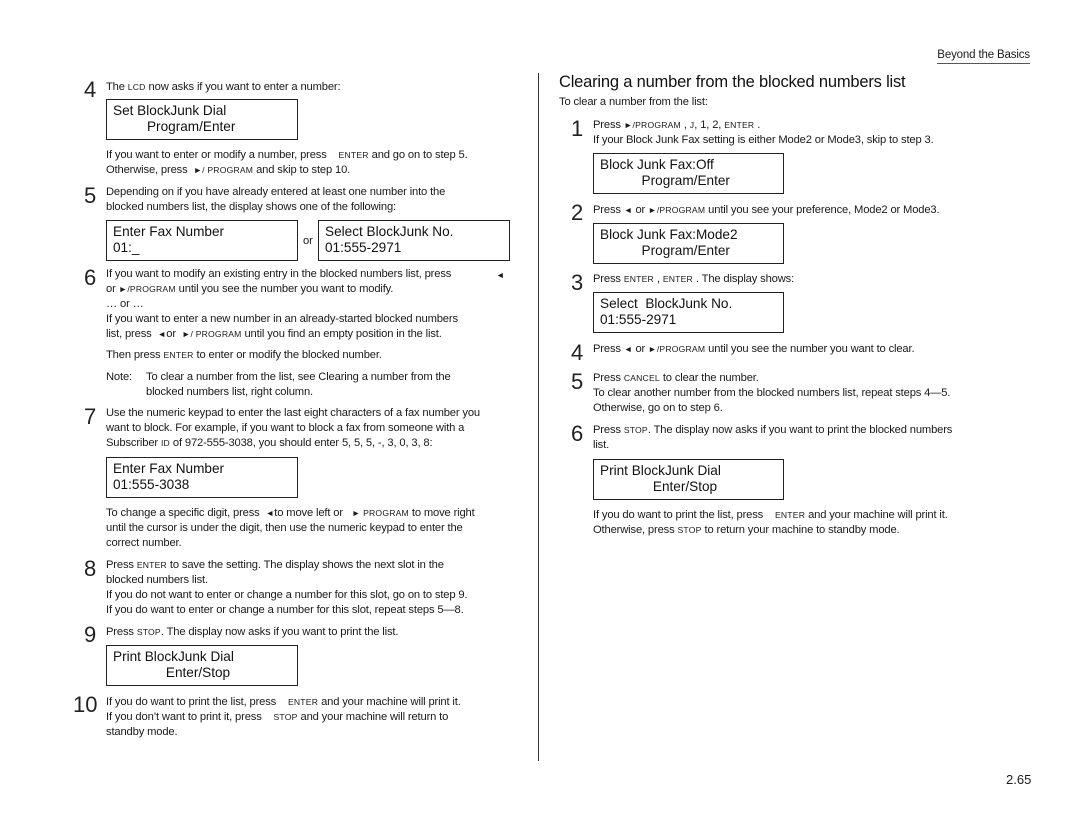 The height and width of the screenshot is (834, 1080). I want to click on lcd-line: 01:555-2971, so click(638, 319).